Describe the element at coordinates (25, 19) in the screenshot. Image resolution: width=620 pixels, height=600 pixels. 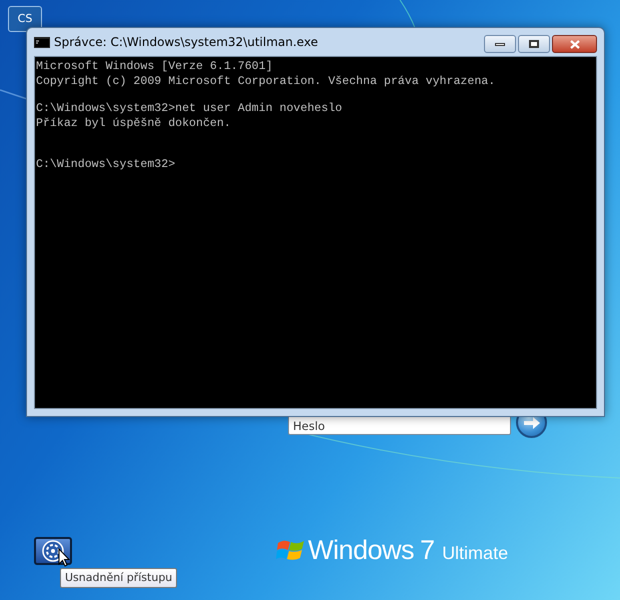
I see `language-badge: CS` at that location.